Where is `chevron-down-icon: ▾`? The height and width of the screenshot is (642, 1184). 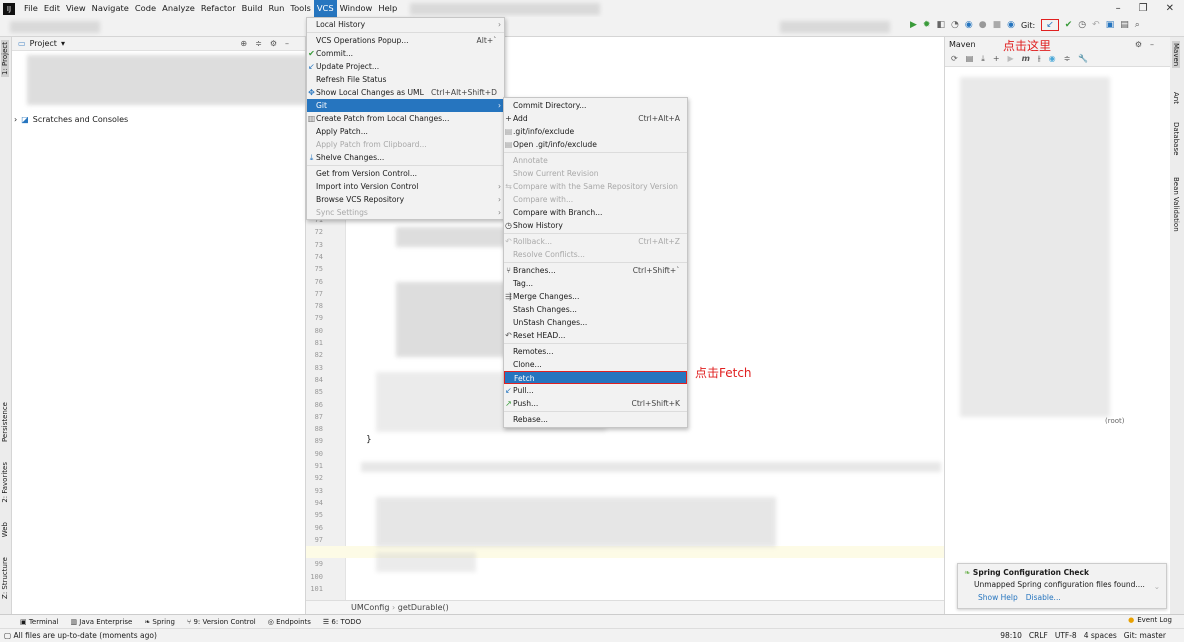 chevron-down-icon: ▾ is located at coordinates (63, 43).